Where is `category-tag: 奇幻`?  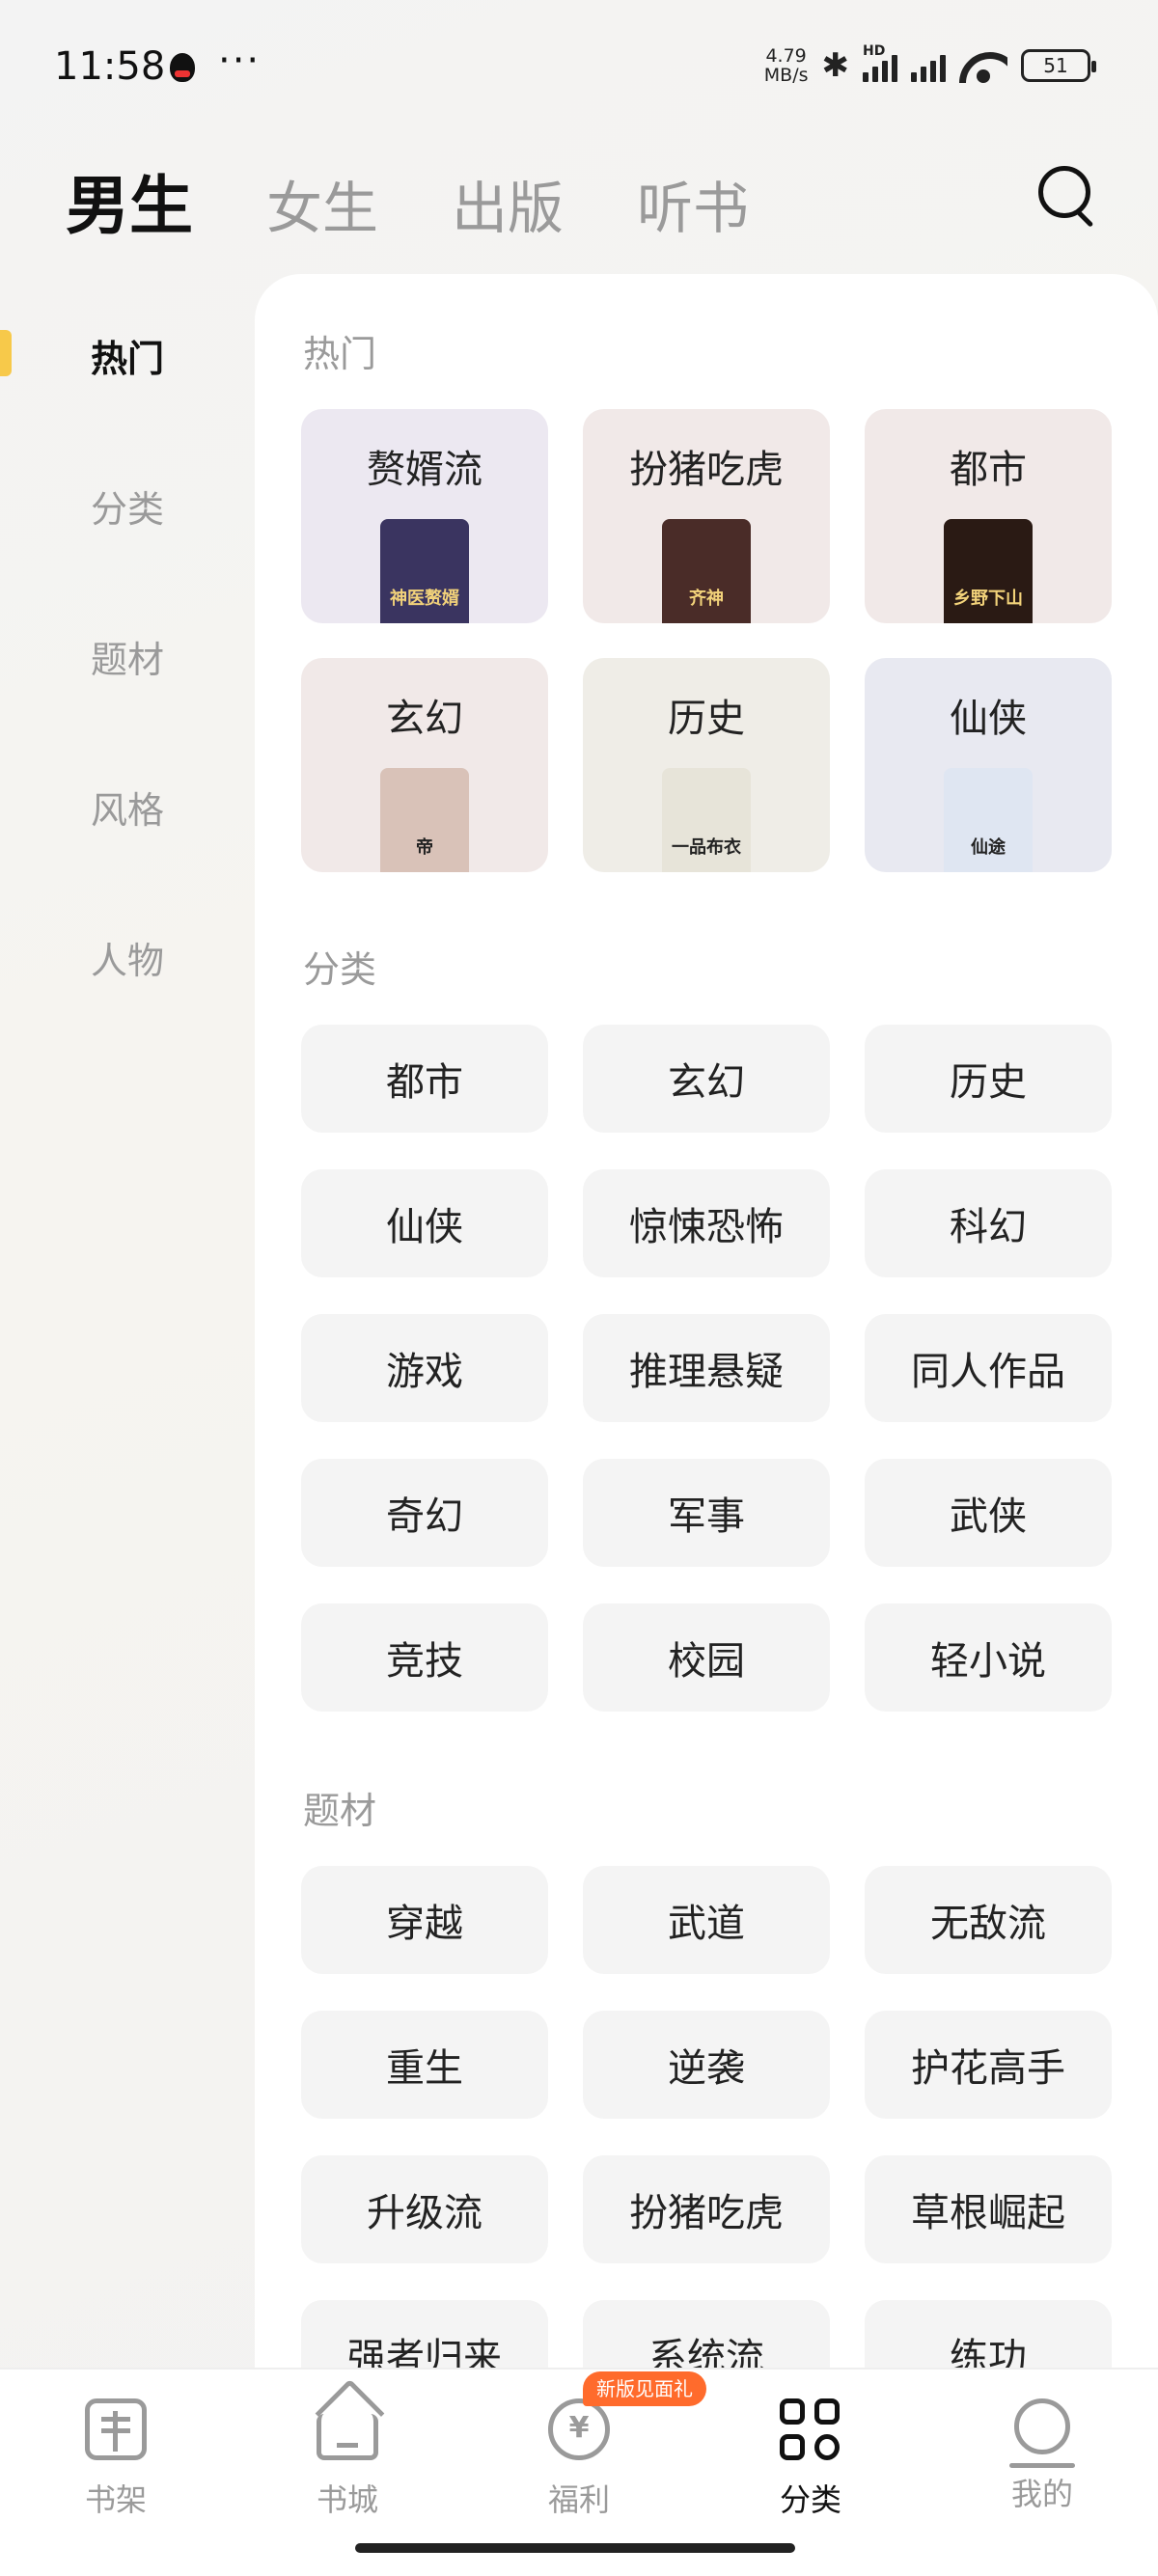
category-tag: 奇幻 is located at coordinates (424, 1513).